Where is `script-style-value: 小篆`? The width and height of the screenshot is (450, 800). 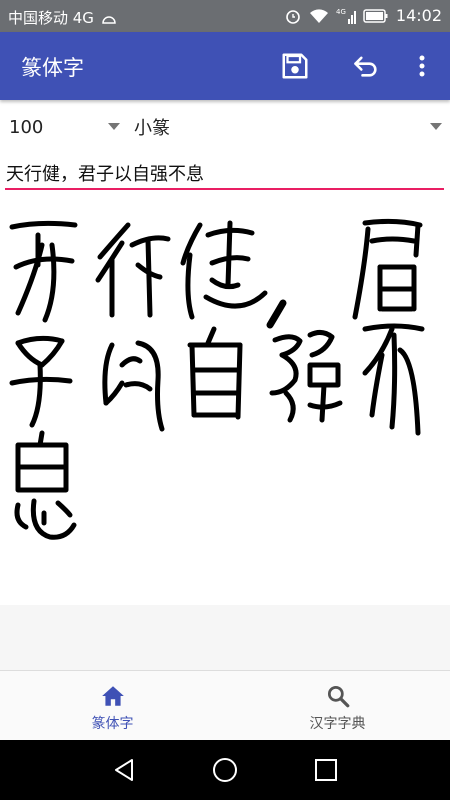
script-style-value: 小篆 is located at coordinates (152, 128).